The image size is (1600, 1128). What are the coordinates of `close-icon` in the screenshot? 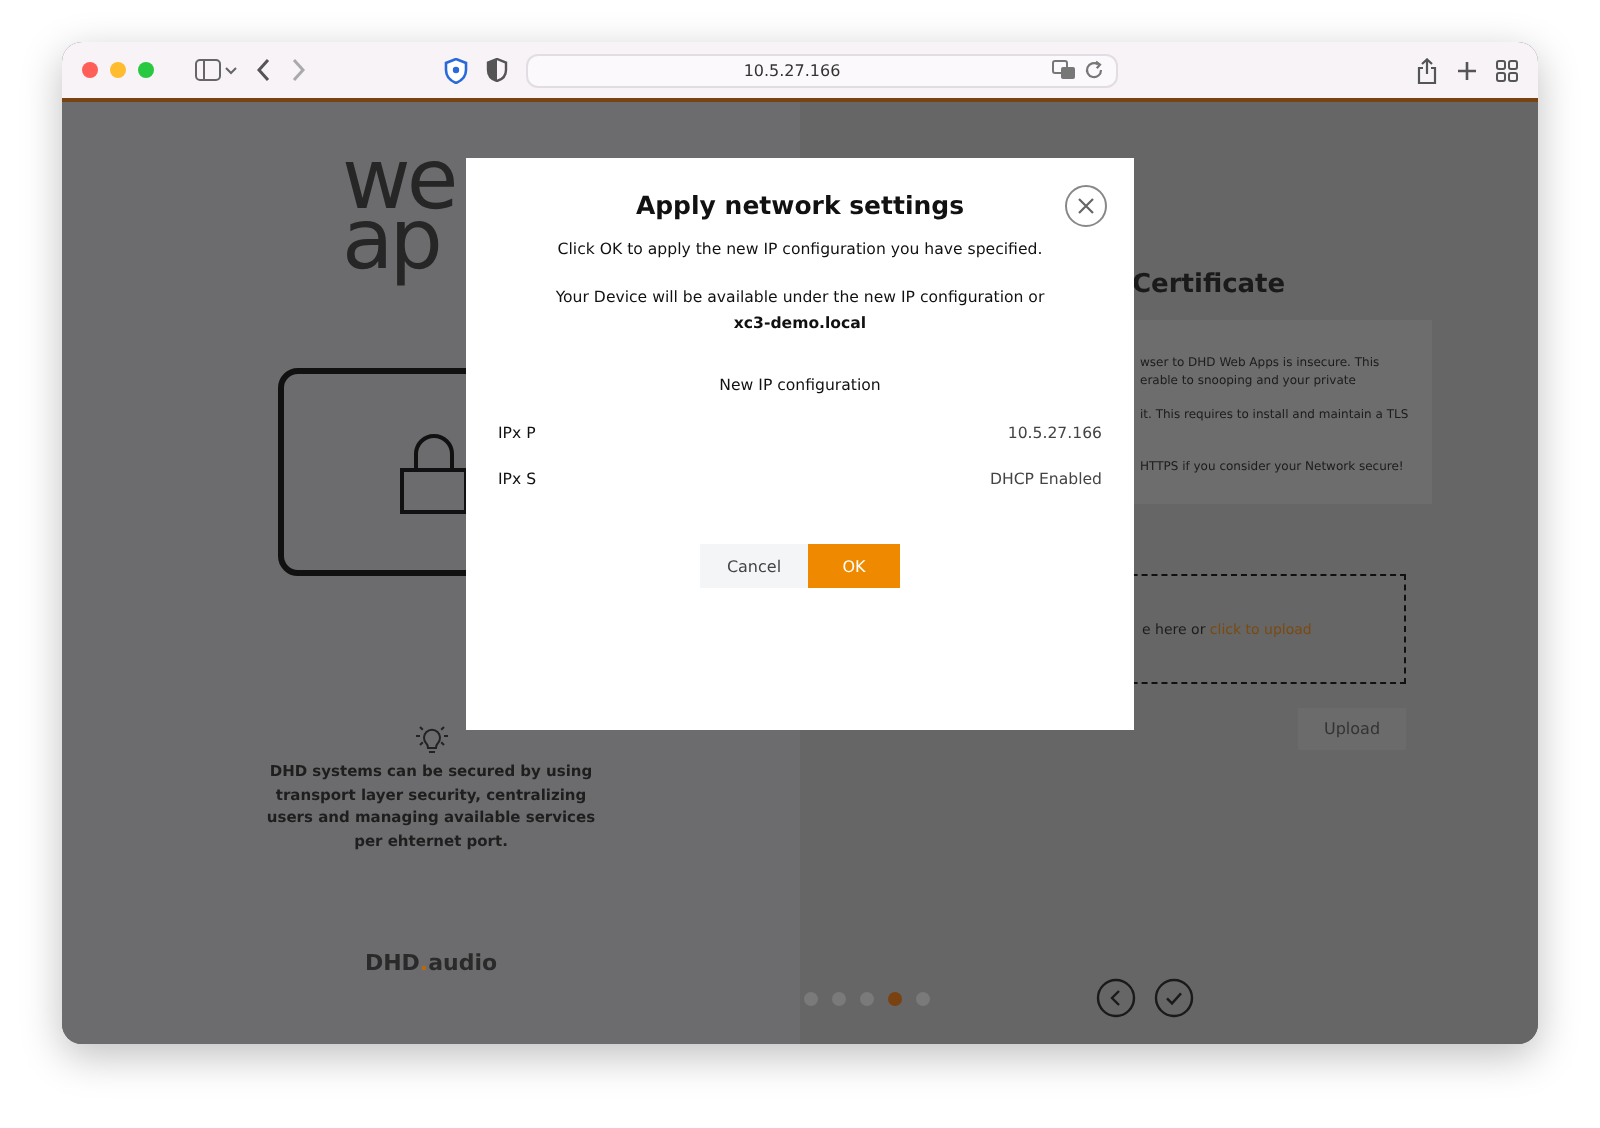 It's located at (1086, 206).